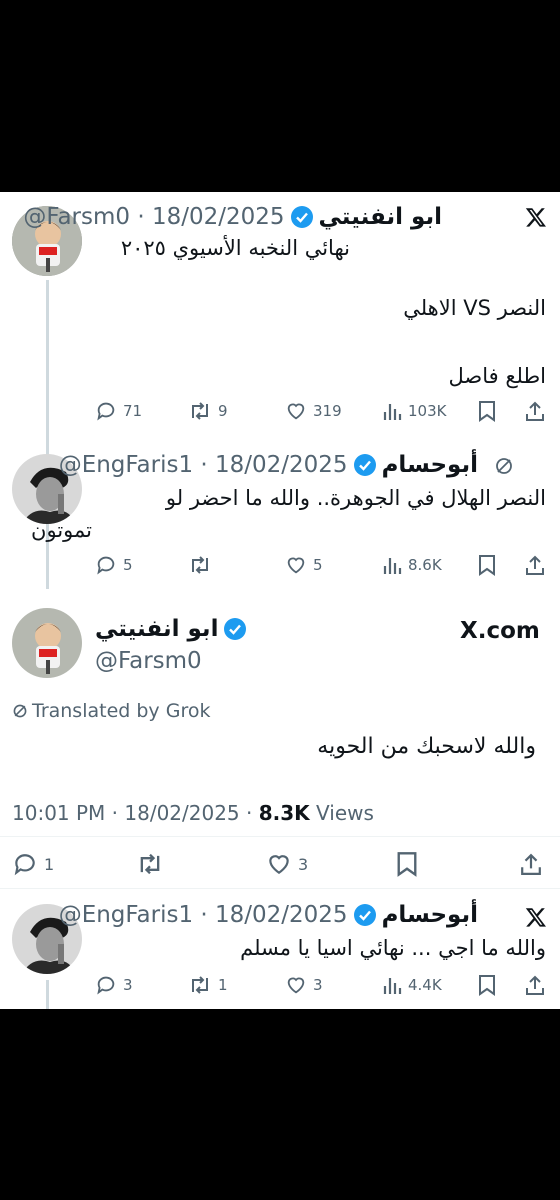 The image size is (560, 1200). Describe the element at coordinates (153, 217) in the screenshot. I see `handle-date: @Farsm0 · 18/02/2025` at that location.